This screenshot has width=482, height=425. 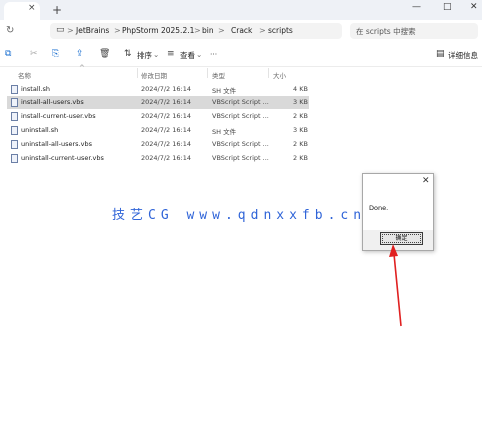 I want to click on arrow-head, so click(x=393, y=250).